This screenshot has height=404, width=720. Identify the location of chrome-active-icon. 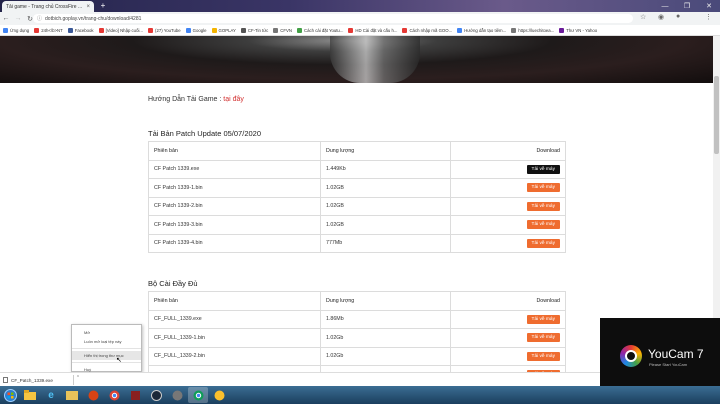
(198, 395).